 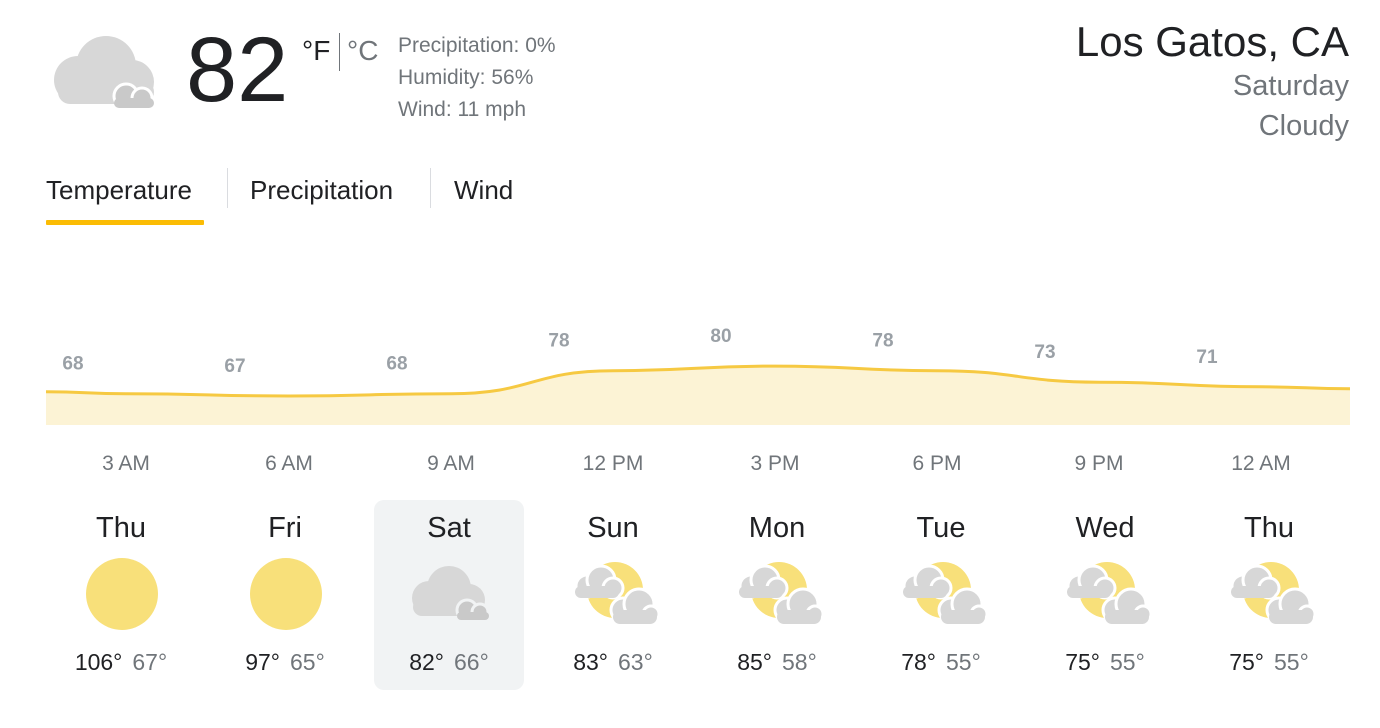 I want to click on forecast-day-wed: Wed 75° 55°, so click(x=1105, y=595).